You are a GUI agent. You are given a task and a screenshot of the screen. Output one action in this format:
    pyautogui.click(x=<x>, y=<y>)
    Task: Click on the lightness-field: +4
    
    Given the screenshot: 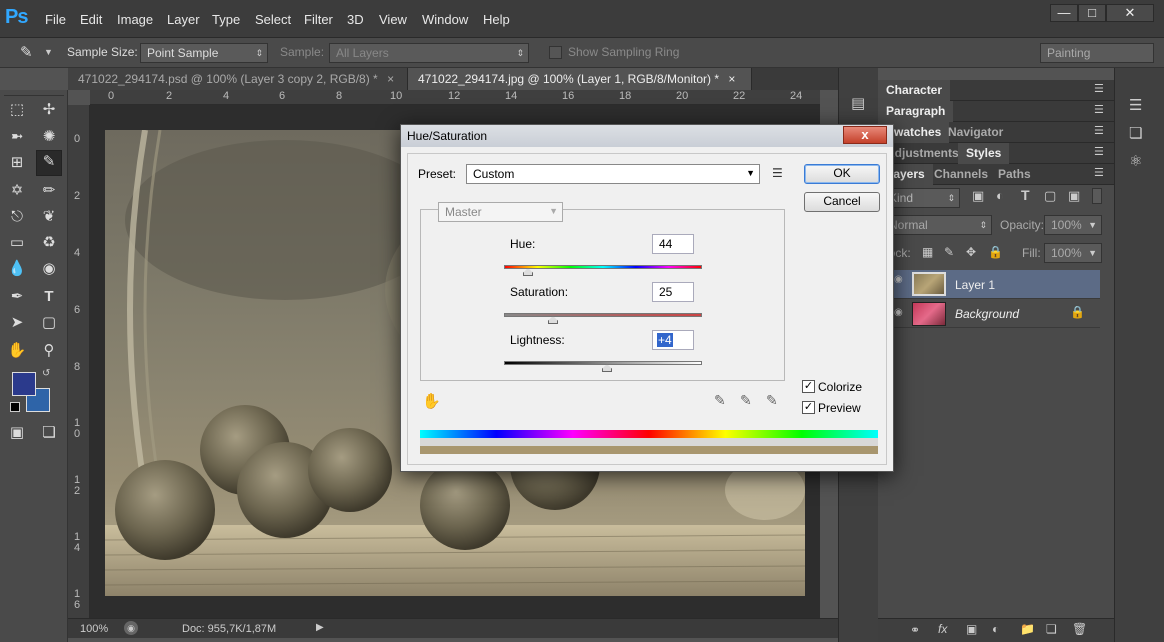 What is the action you would take?
    pyautogui.click(x=673, y=340)
    